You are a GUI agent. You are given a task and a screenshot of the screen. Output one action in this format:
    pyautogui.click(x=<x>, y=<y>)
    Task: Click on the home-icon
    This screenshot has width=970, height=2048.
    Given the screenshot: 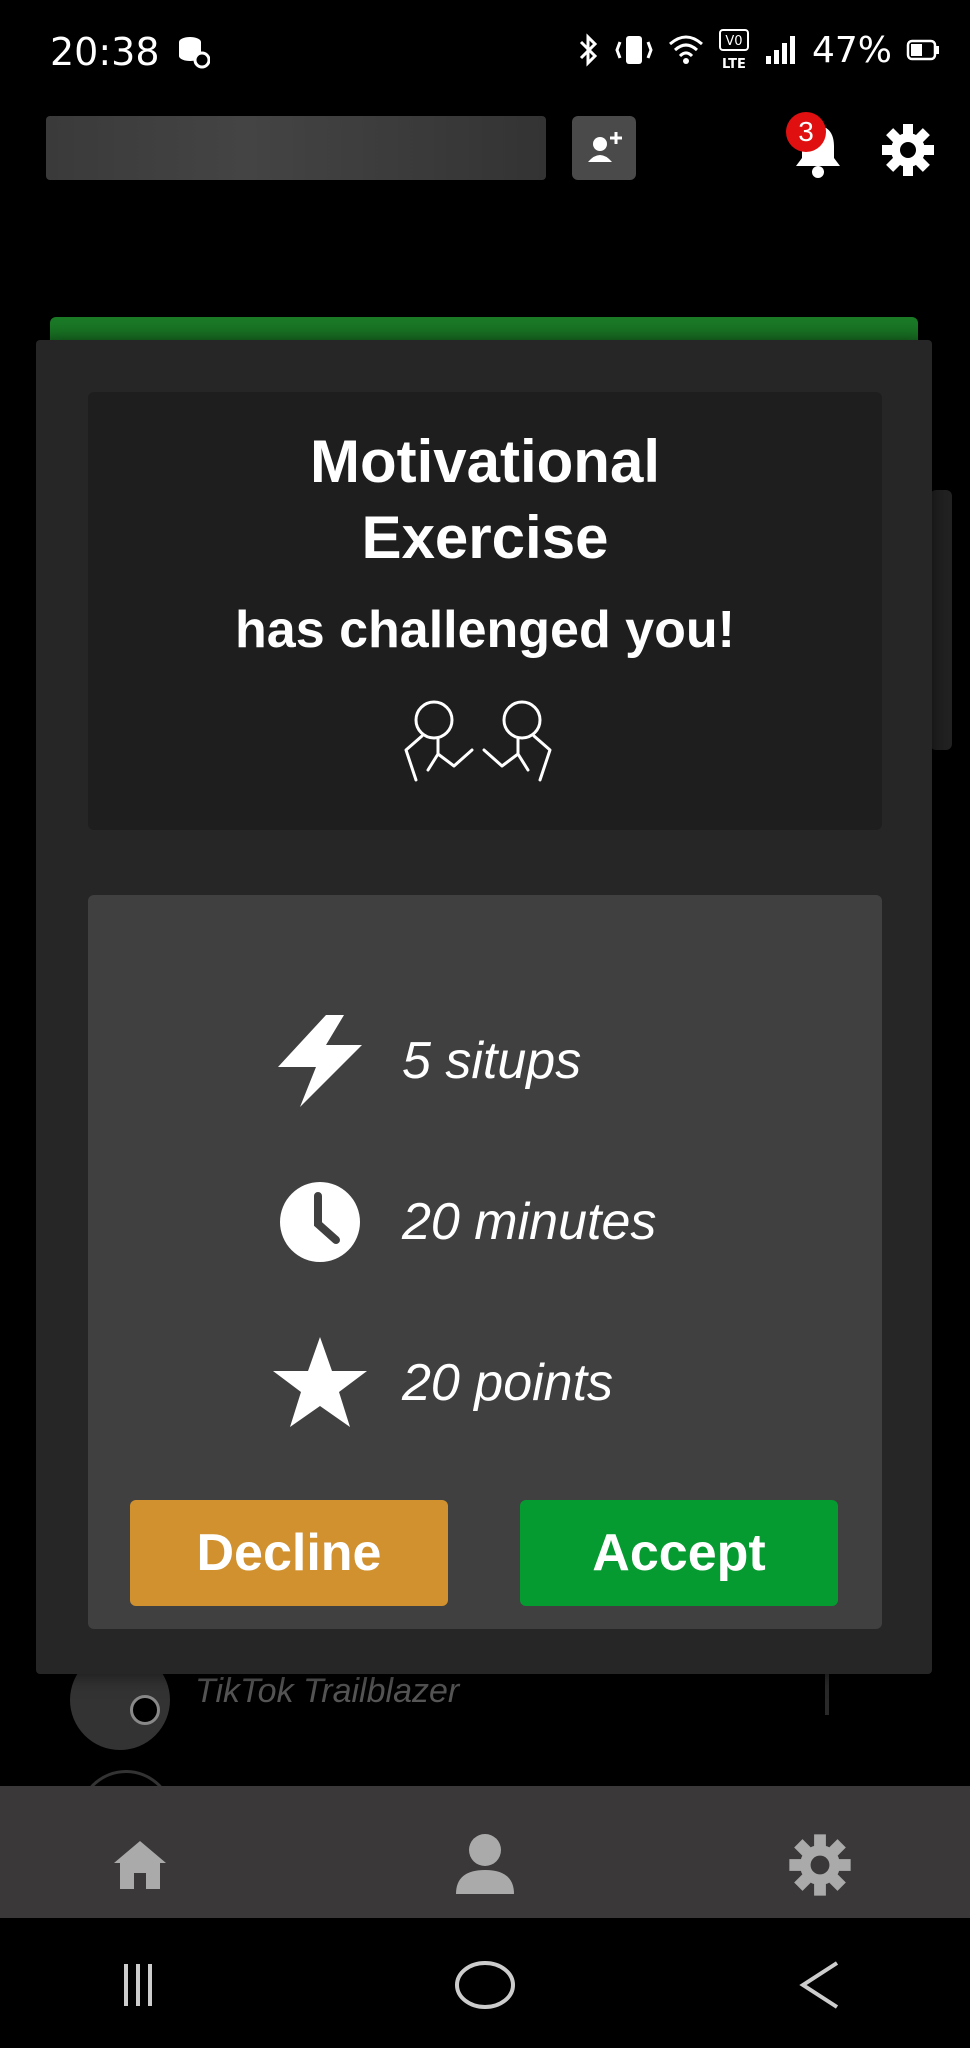 What is the action you would take?
    pyautogui.click(x=140, y=1865)
    